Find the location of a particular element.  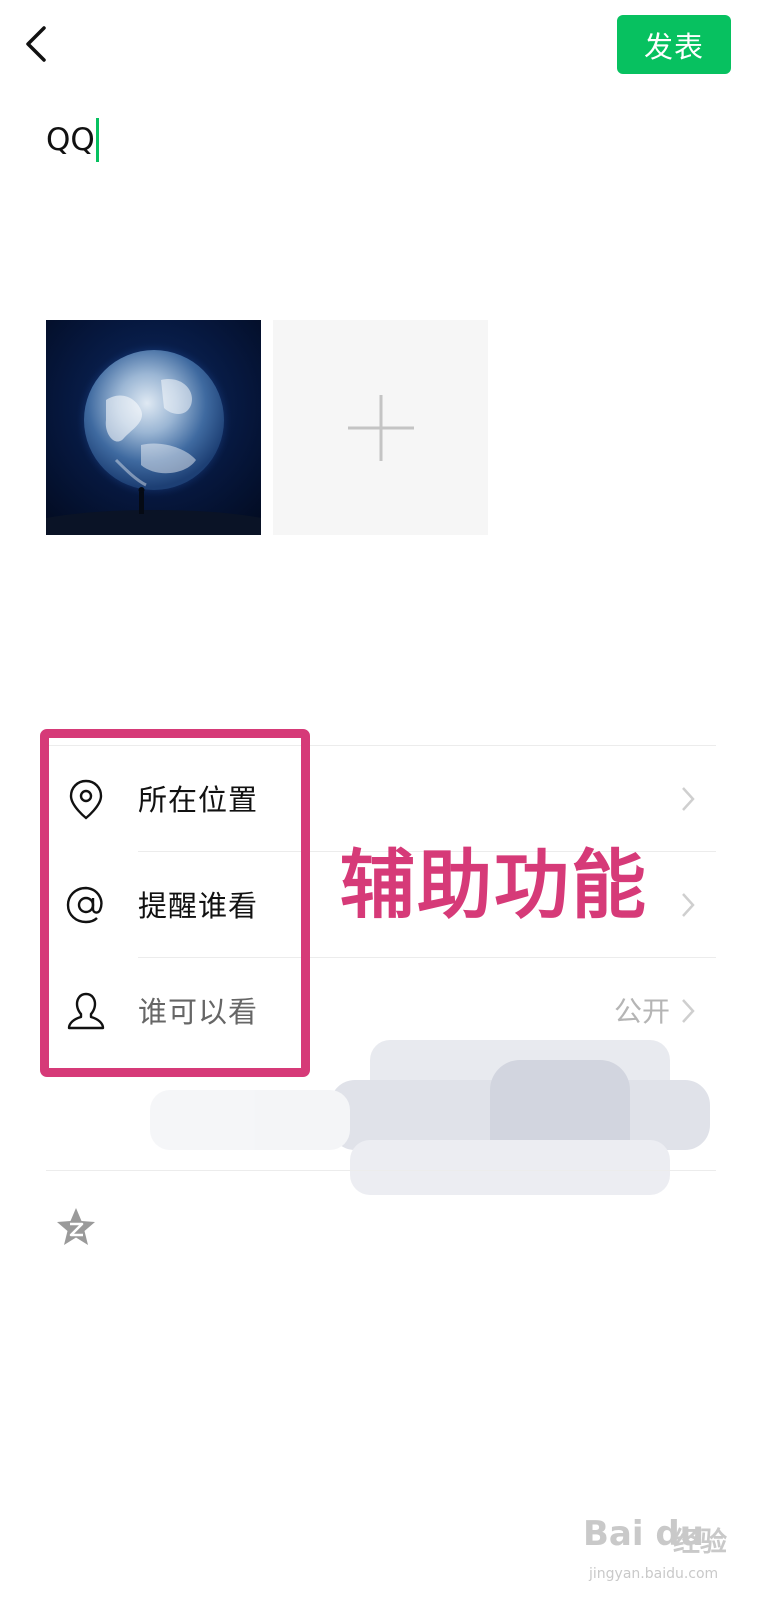

earth-photo-image is located at coordinates (153, 438).